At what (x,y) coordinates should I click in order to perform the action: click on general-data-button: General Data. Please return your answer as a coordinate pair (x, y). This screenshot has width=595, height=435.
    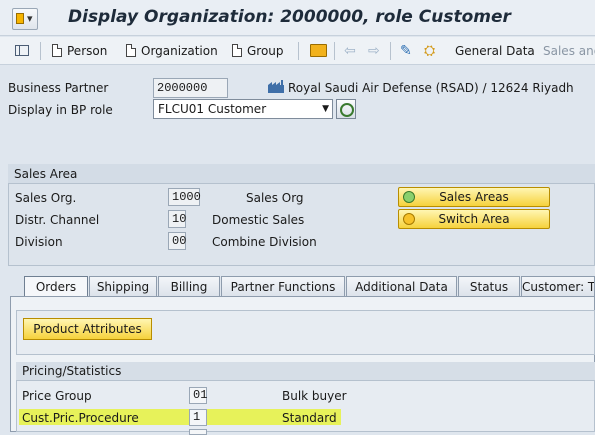
    Looking at the image, I should click on (495, 51).